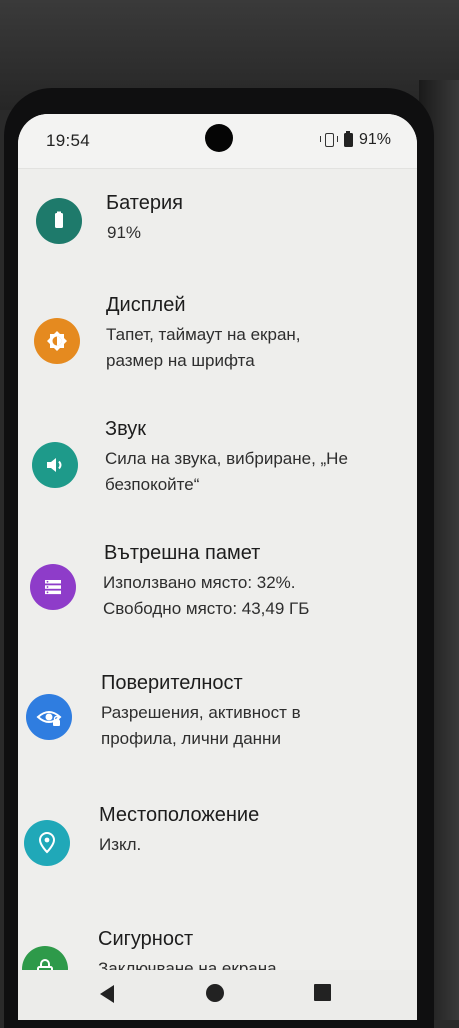  What do you see at coordinates (219, 138) in the screenshot?
I see `camera-cutout` at bounding box center [219, 138].